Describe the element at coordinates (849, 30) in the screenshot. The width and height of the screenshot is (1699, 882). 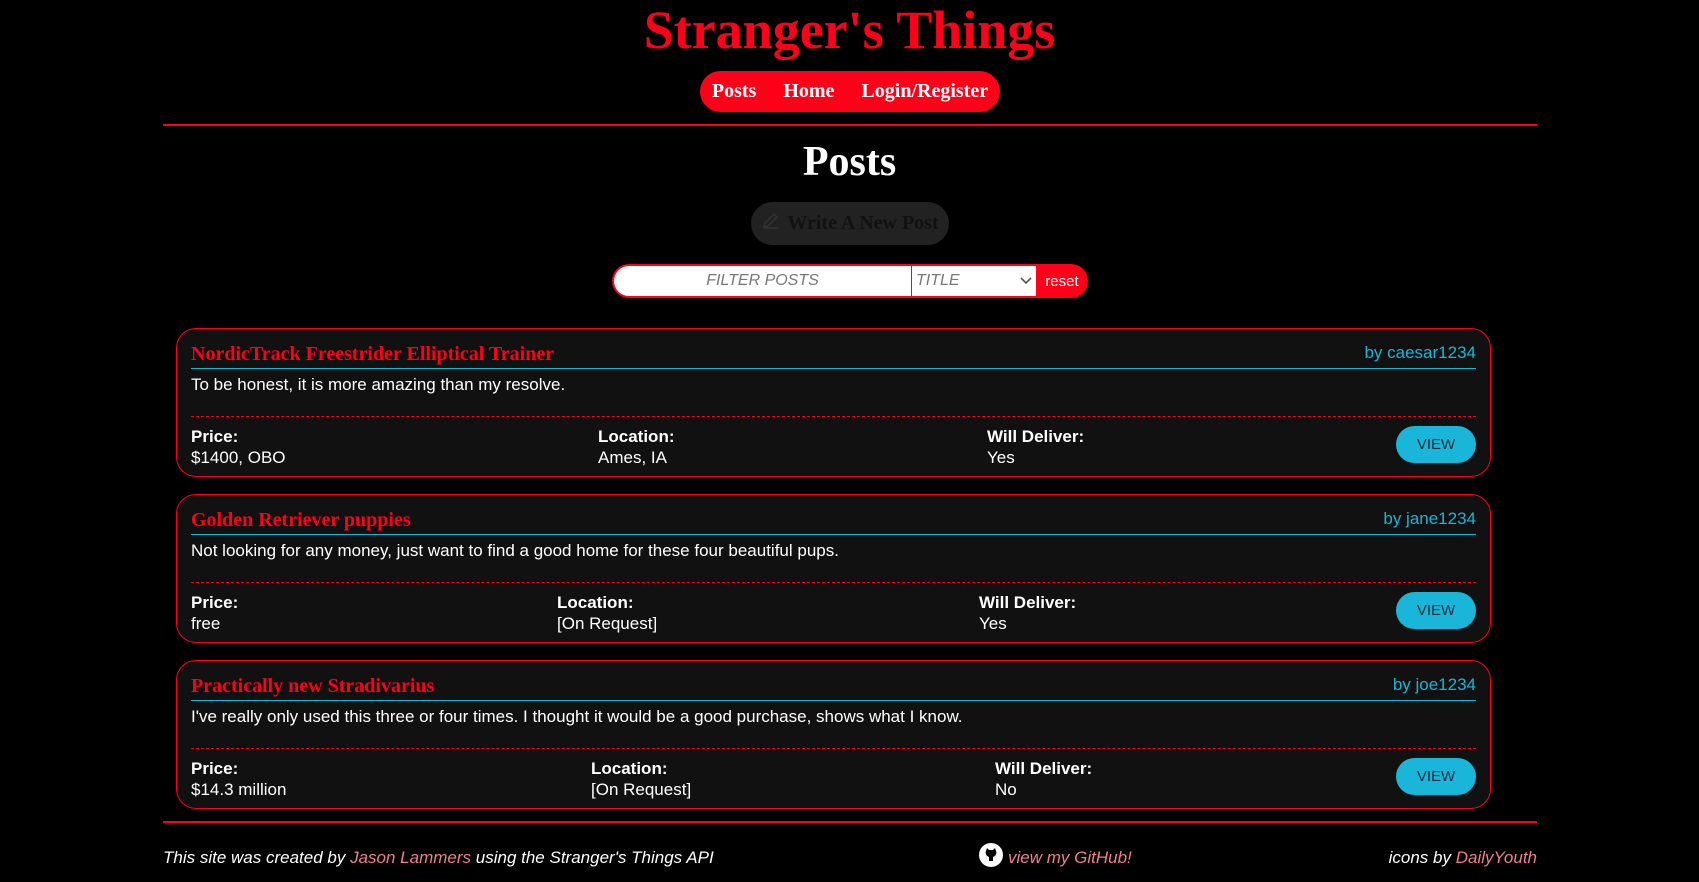
I see `site-title: Stranger's Things` at that location.